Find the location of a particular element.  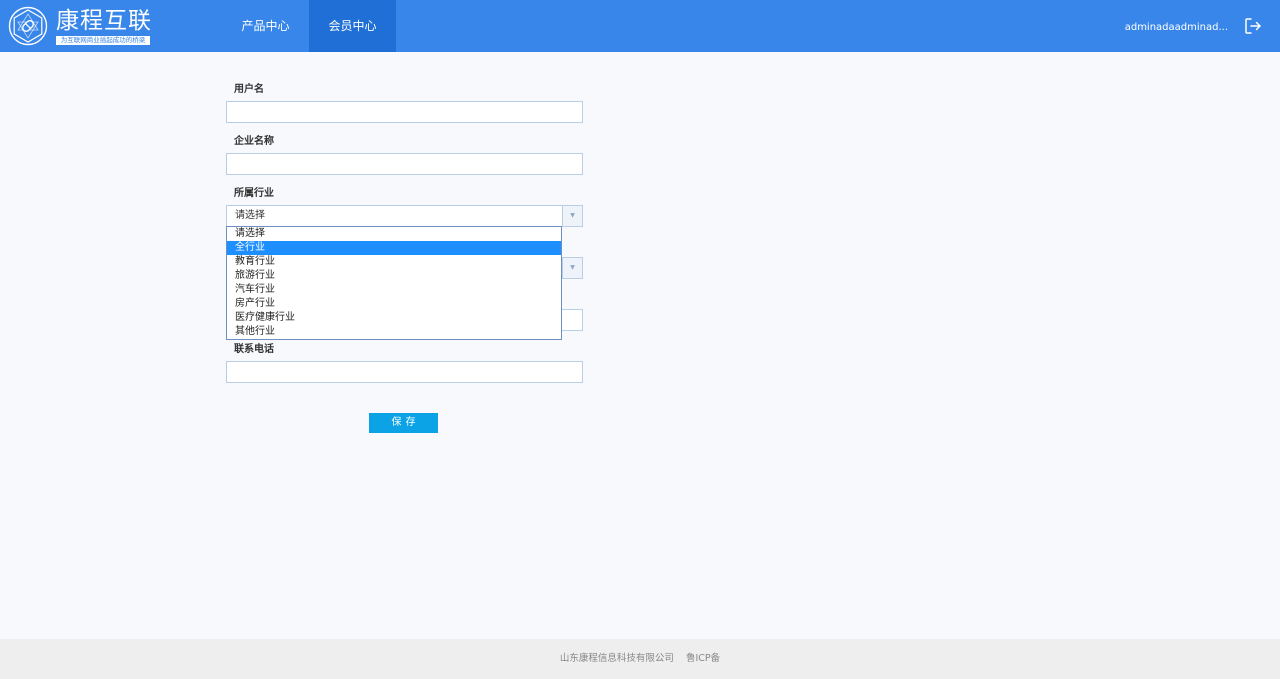

industry-select-value: 请选择 is located at coordinates (250, 215).